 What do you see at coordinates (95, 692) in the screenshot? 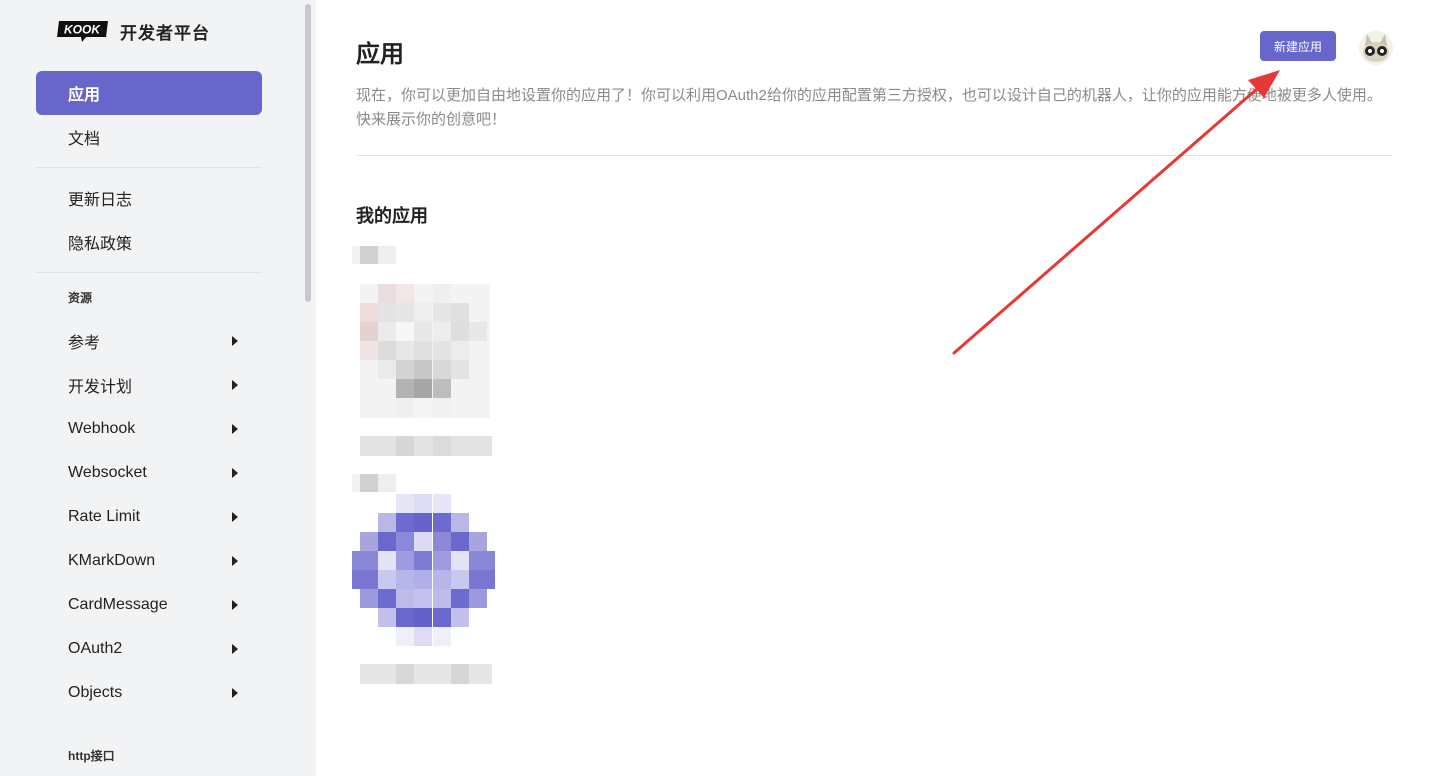
I see `sidebar-item-label: Objects` at bounding box center [95, 692].